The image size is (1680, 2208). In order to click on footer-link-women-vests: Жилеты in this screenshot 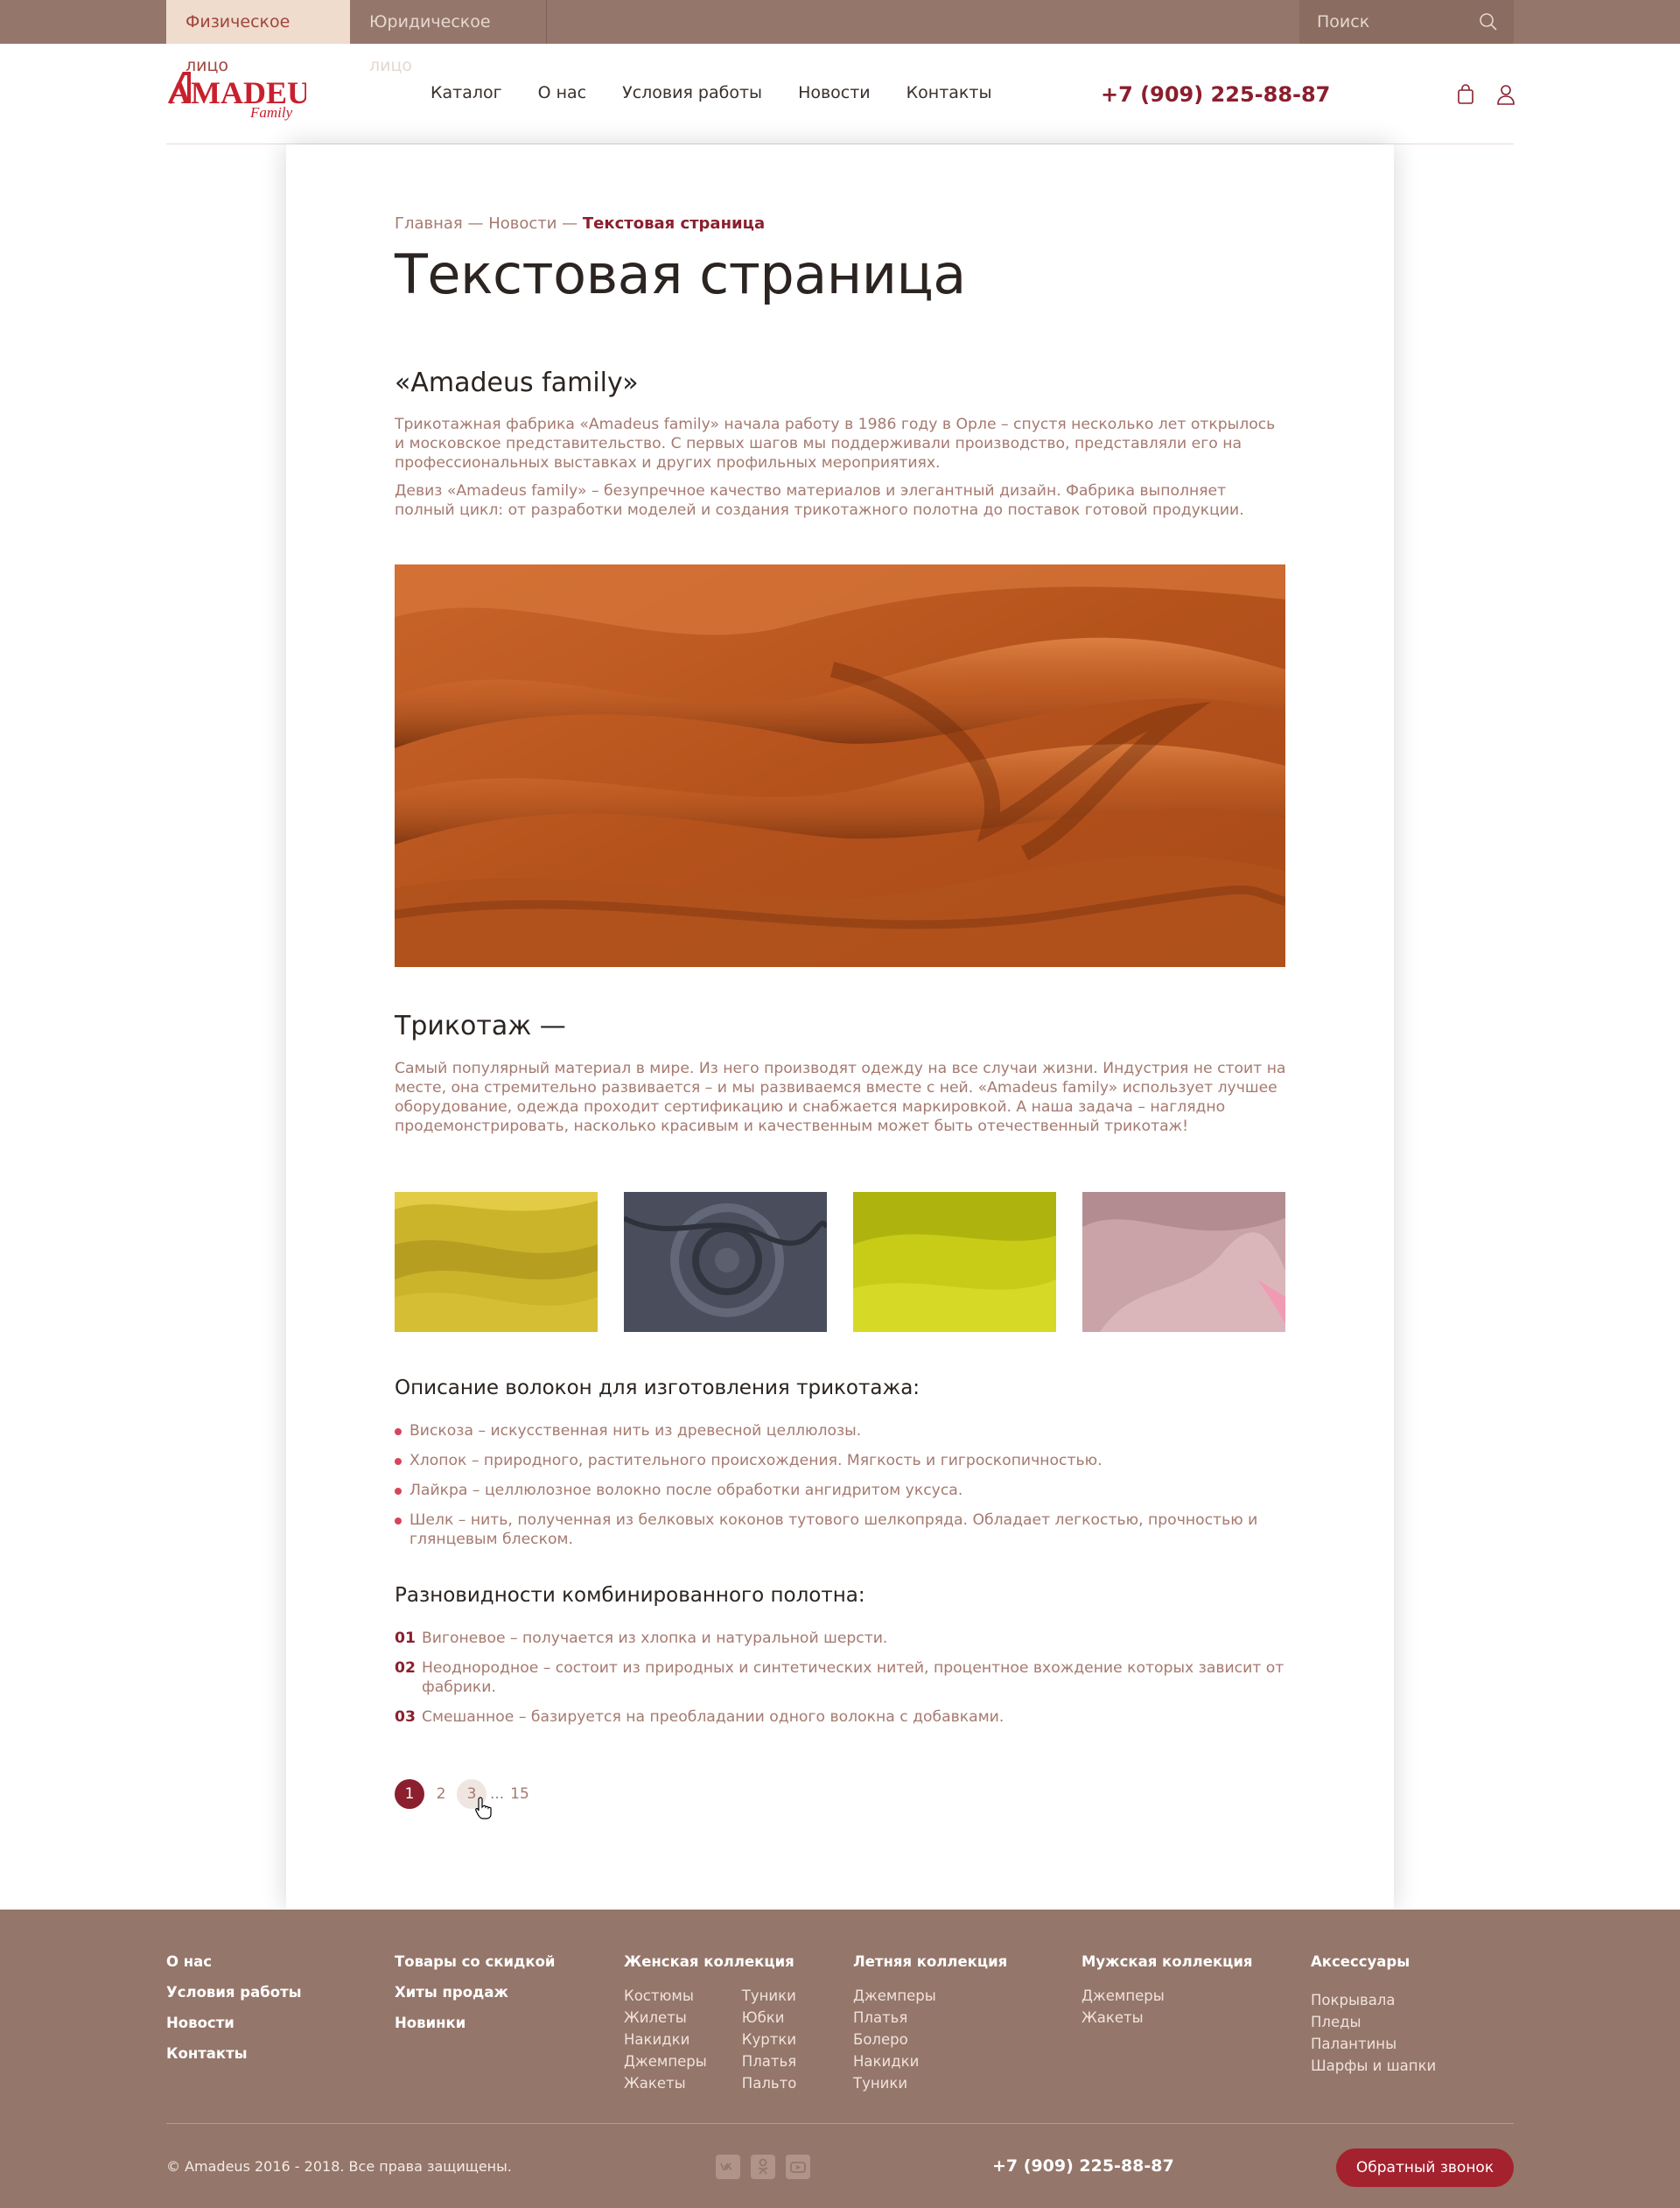, I will do `click(665, 2018)`.